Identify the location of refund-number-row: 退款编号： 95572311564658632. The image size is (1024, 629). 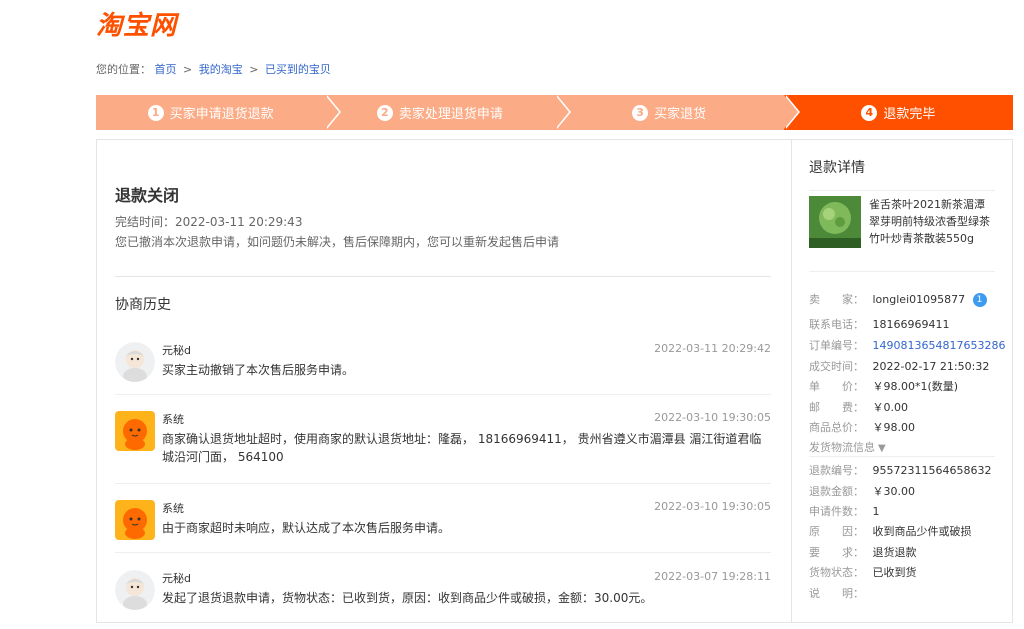
(900, 470).